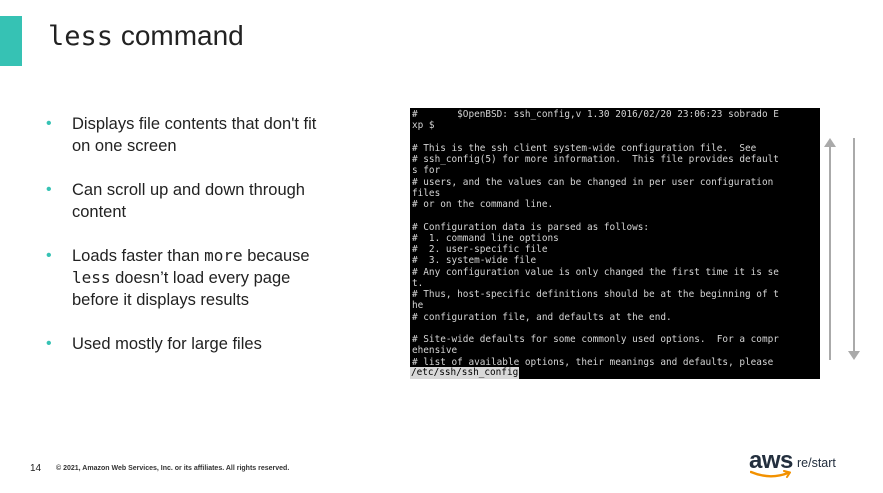 The width and height of the screenshot is (883, 493). Describe the element at coordinates (816, 463) in the screenshot. I see `restart-logo-text: re/start` at that location.